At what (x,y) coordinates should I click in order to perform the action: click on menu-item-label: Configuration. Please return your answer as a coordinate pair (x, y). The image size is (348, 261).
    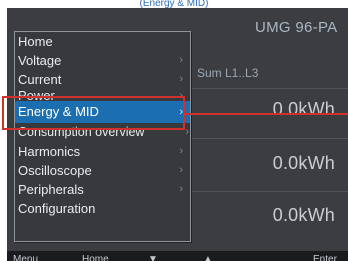
    Looking at the image, I should click on (57, 208).